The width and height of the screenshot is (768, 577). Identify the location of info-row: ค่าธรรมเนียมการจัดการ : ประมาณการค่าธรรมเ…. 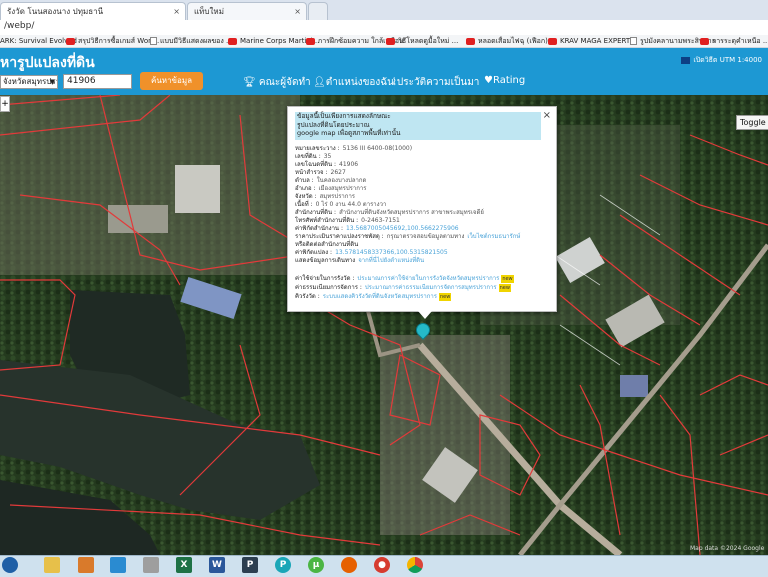
(403, 288).